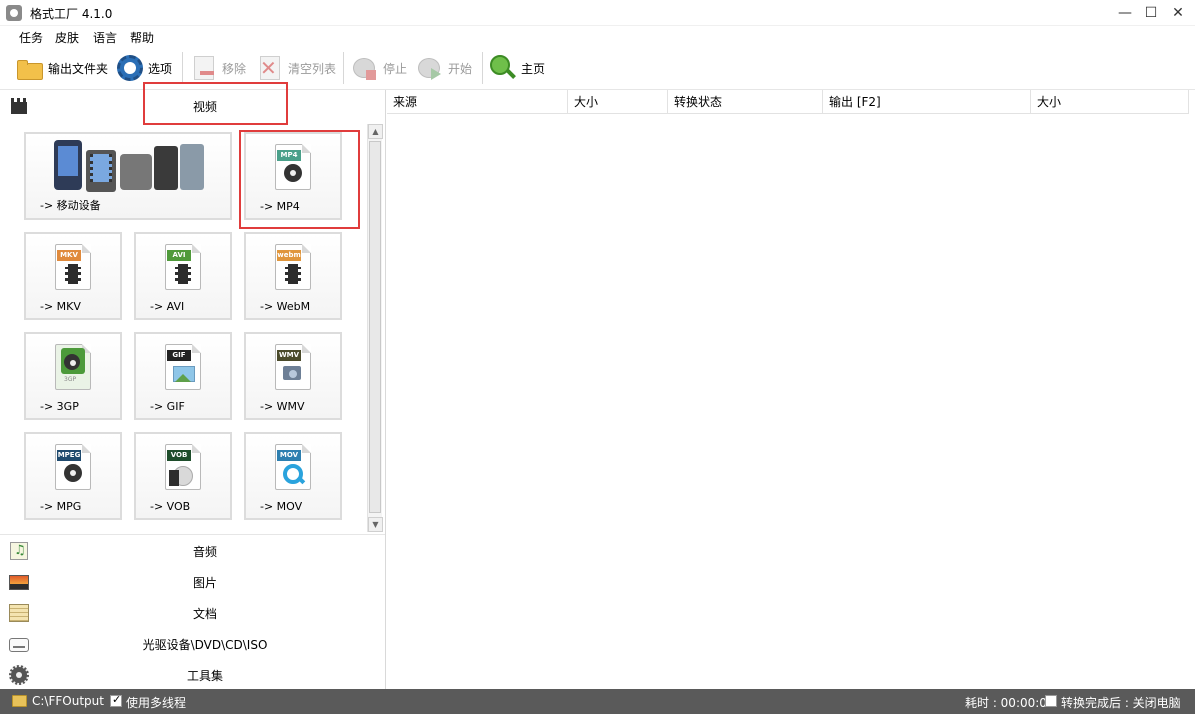 Image resolution: width=1195 pixels, height=714 pixels. What do you see at coordinates (160, 68) in the screenshot?
I see `options-label: 选项` at bounding box center [160, 68].